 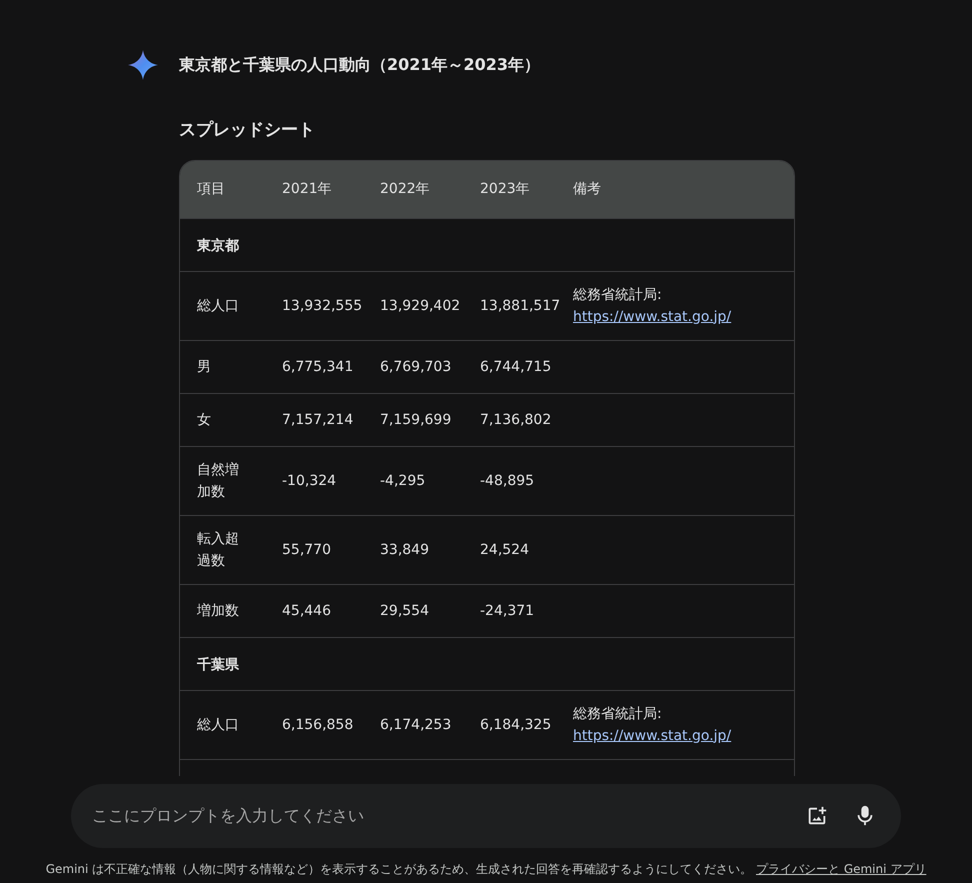 What do you see at coordinates (309, 480) in the screenshot?
I see `table-cell: -10,324` at bounding box center [309, 480].